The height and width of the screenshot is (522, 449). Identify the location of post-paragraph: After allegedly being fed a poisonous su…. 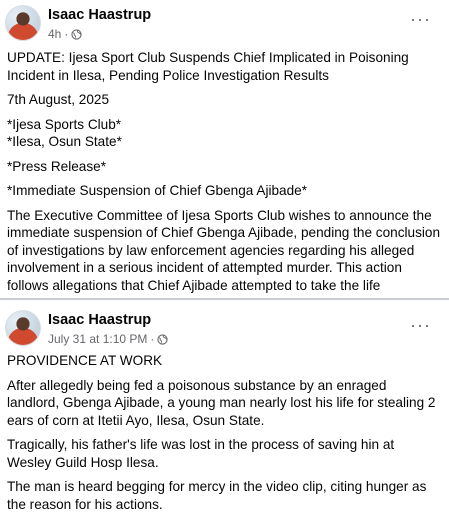
(221, 402).